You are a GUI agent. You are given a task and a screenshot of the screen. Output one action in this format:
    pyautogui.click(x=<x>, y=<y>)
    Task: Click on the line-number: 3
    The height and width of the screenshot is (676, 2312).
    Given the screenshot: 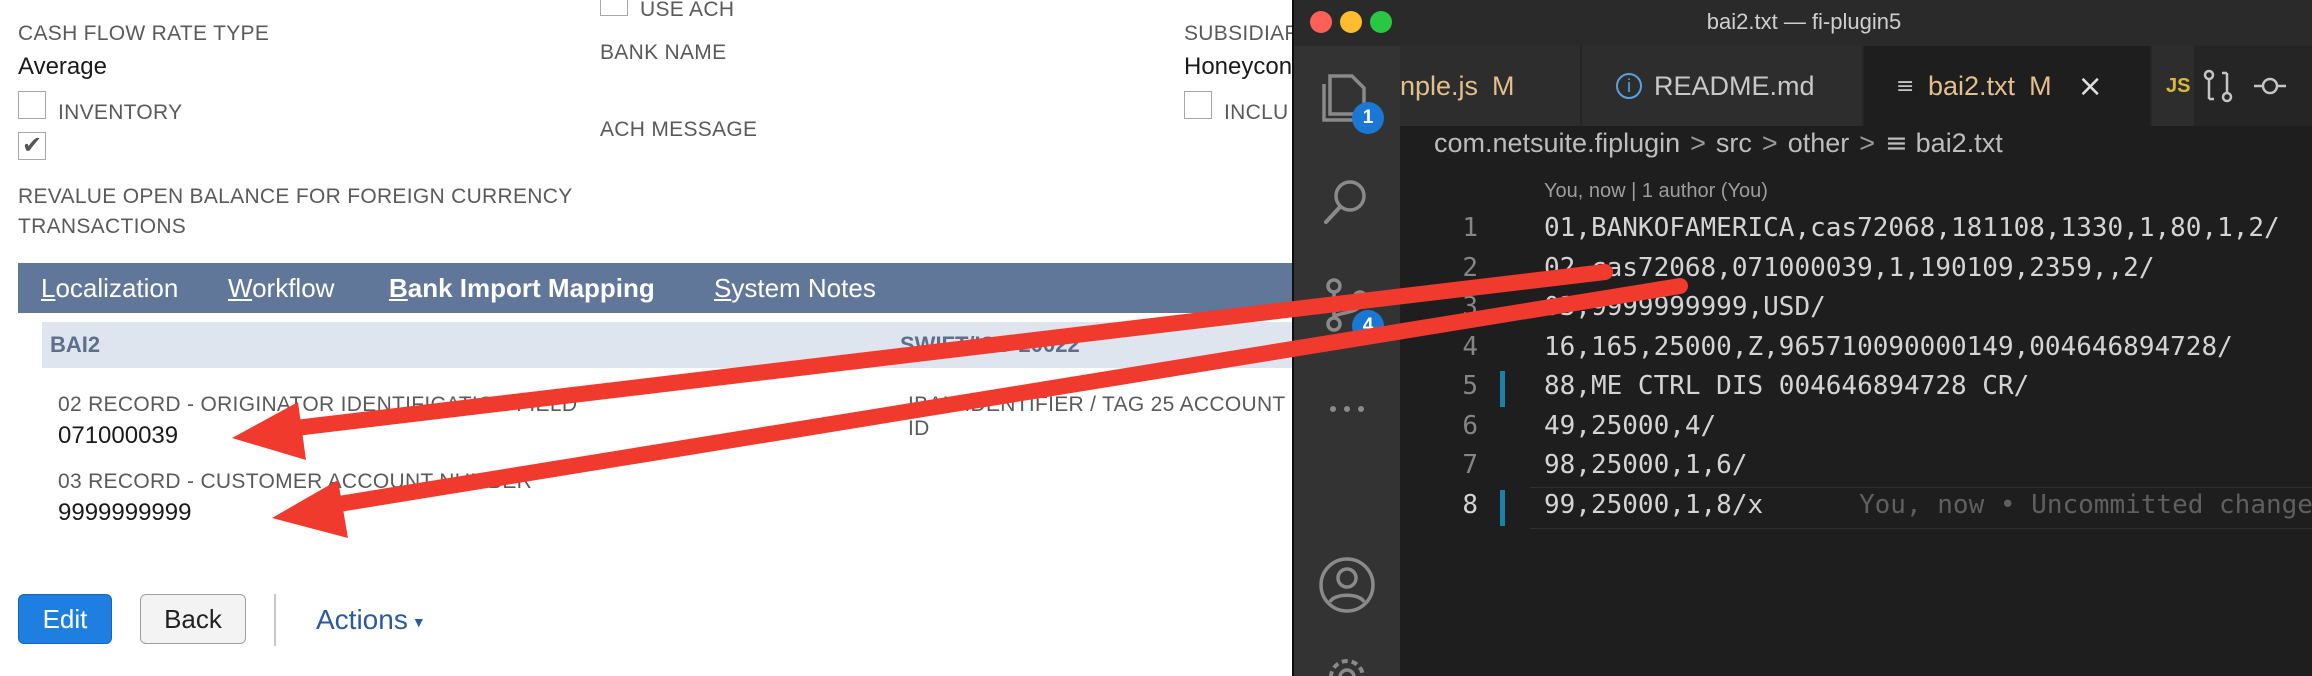 What is the action you would take?
    pyautogui.click(x=1470, y=307)
    